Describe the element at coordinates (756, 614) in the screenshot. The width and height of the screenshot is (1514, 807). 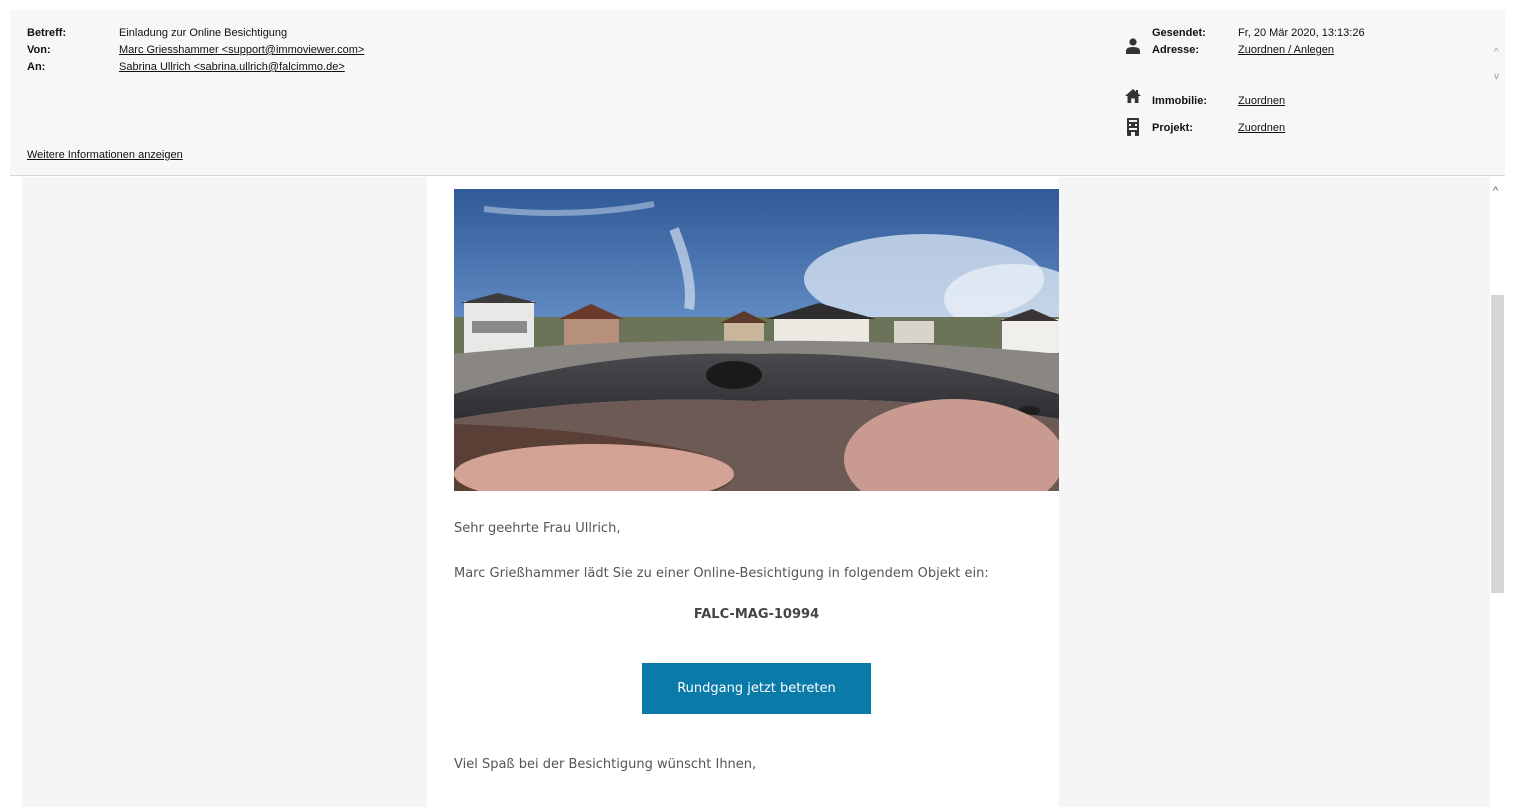
I see `object-code: FALC-MAG-10994` at that location.